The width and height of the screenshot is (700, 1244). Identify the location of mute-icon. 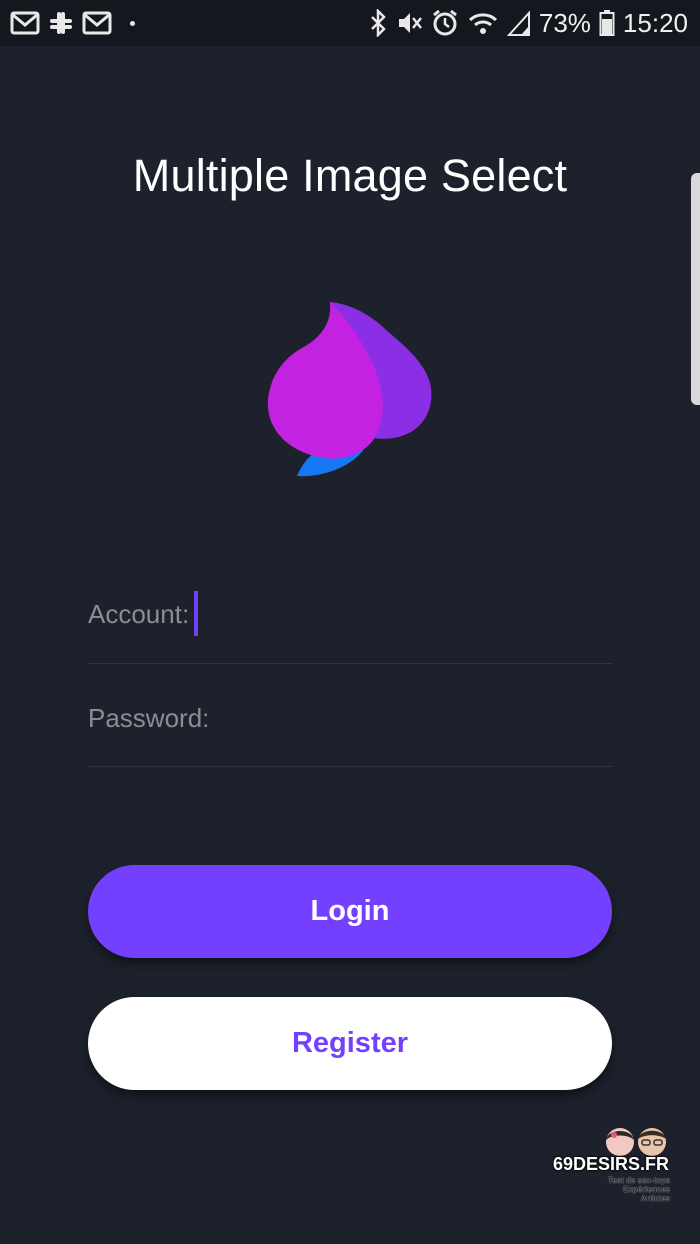
(409, 23).